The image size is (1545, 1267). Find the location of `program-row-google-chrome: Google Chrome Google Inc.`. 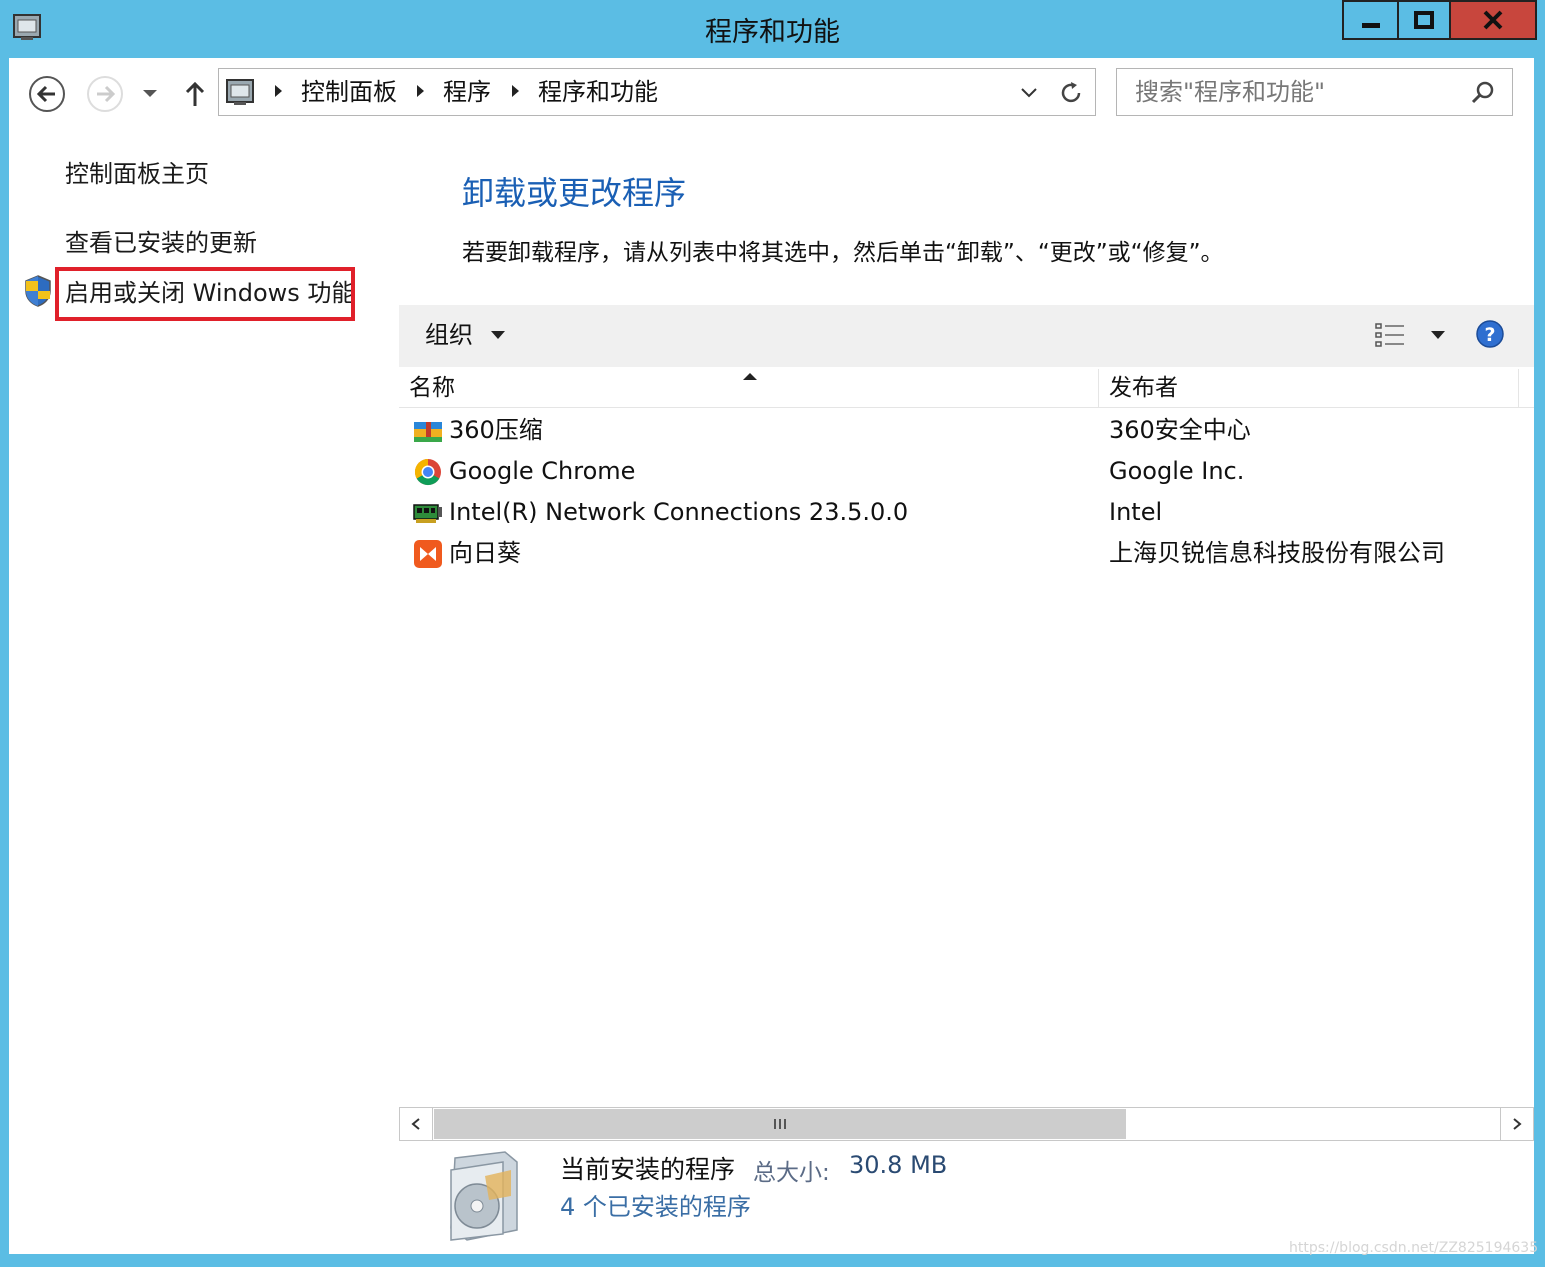

program-row-google-chrome: Google Chrome Google Inc. is located at coordinates (966, 471).